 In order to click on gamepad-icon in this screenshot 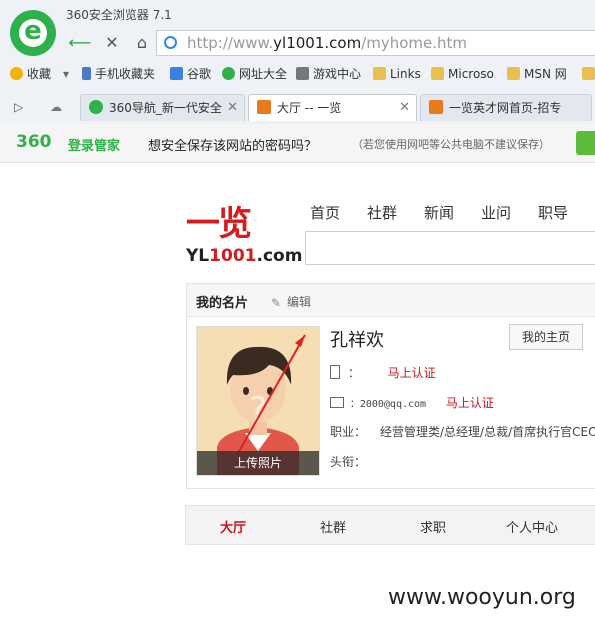, I will do `click(302, 73)`.